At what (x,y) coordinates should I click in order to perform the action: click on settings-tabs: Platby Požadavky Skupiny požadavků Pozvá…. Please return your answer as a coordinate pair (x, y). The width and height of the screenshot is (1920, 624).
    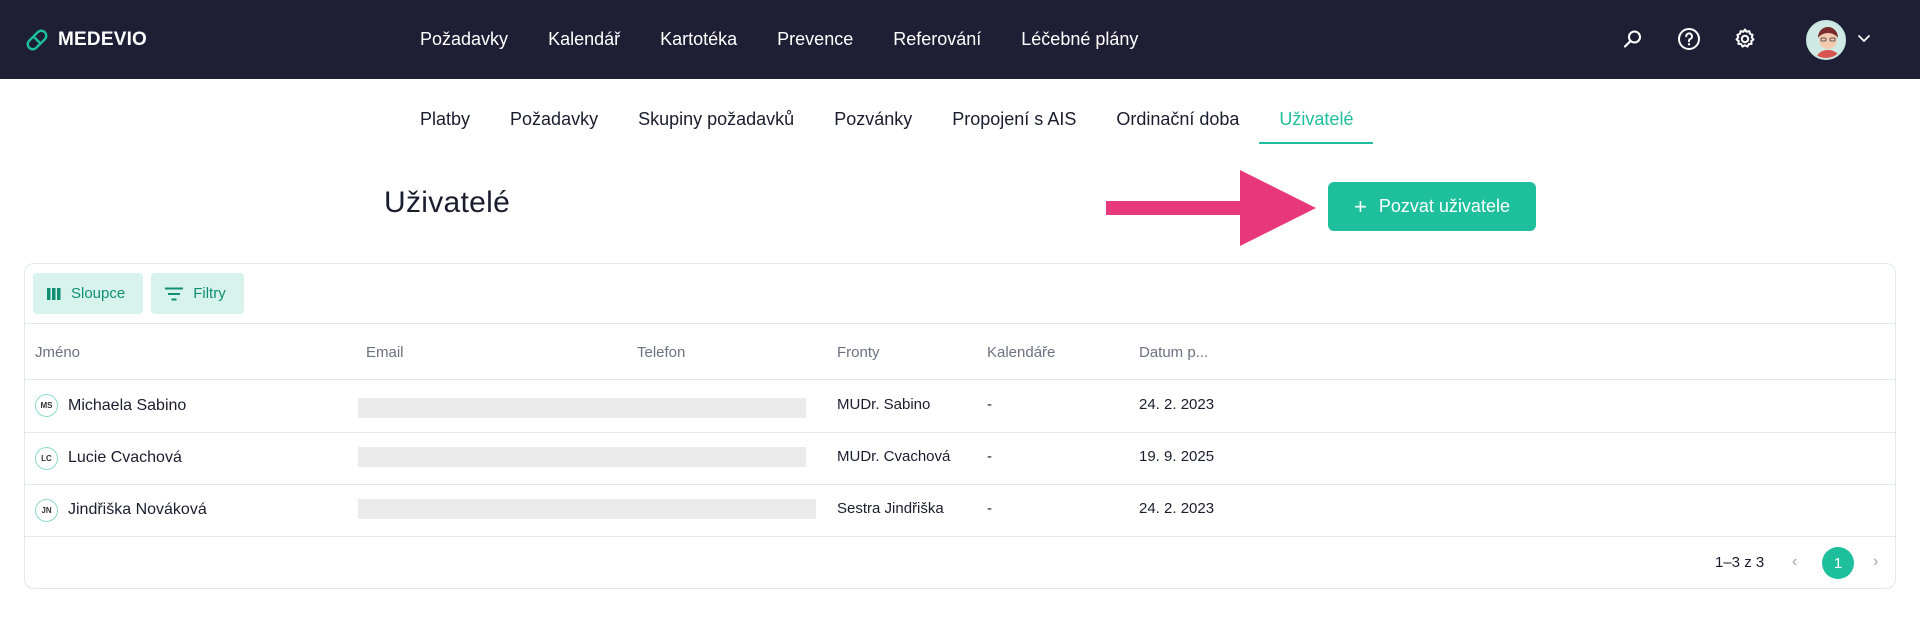
    Looking at the image, I should click on (887, 119).